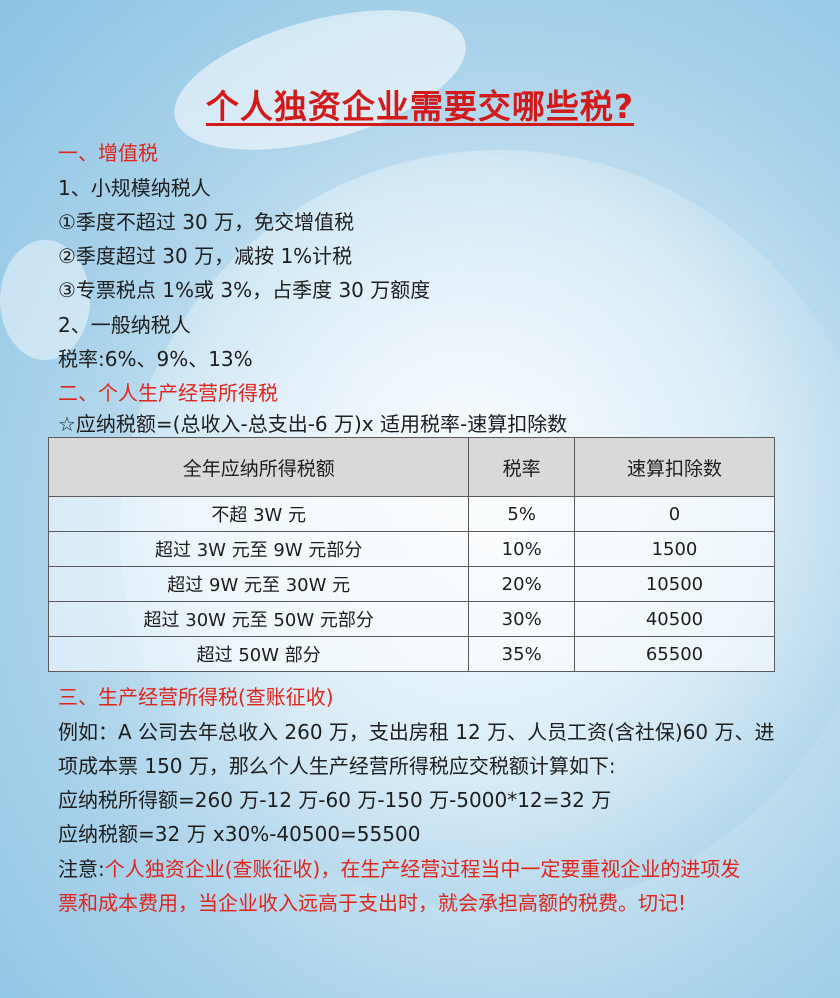  I want to click on table-cell-rate: 10%, so click(521, 549).